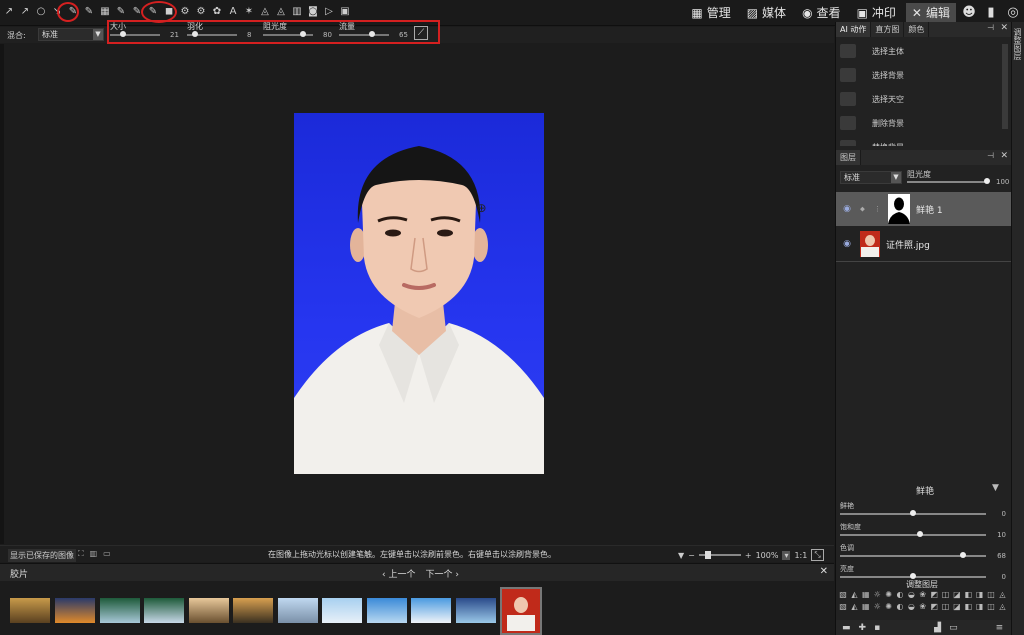 This screenshot has height=635, width=1024. What do you see at coordinates (925, 512) in the screenshot?
I see `adjust-slider: 鲜艳 0` at bounding box center [925, 512].